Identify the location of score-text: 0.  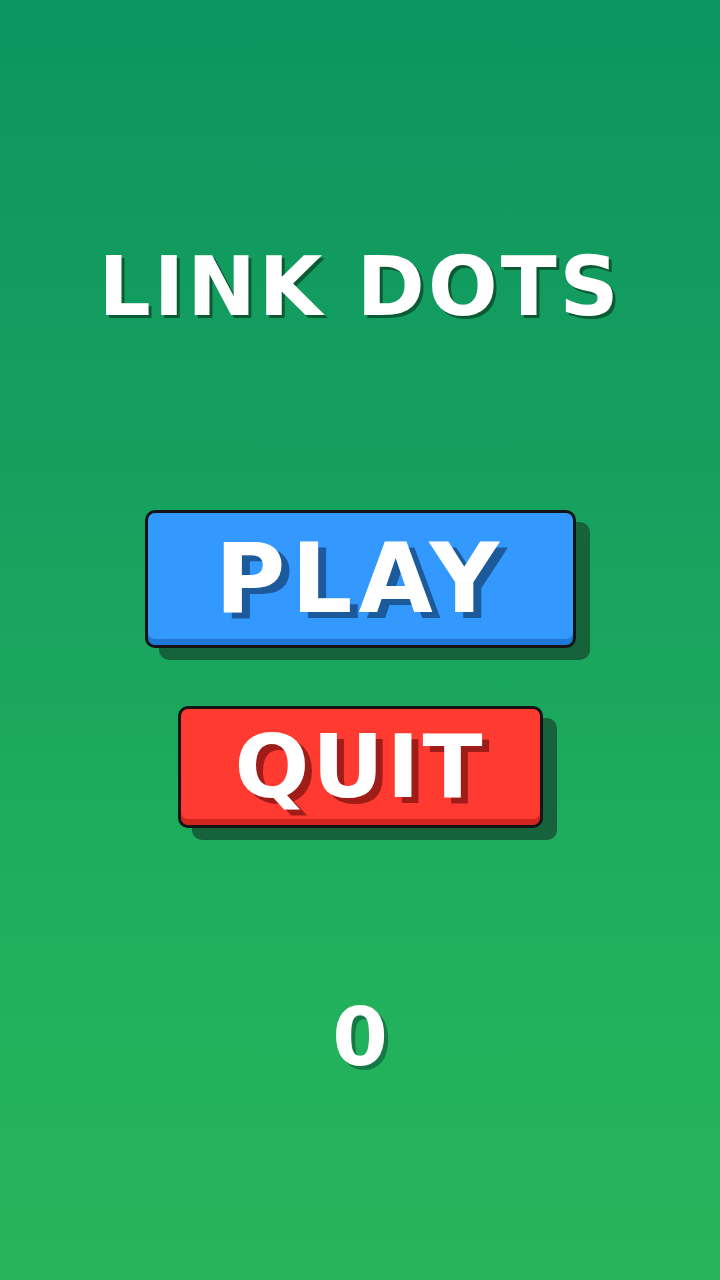
(360, 1038).